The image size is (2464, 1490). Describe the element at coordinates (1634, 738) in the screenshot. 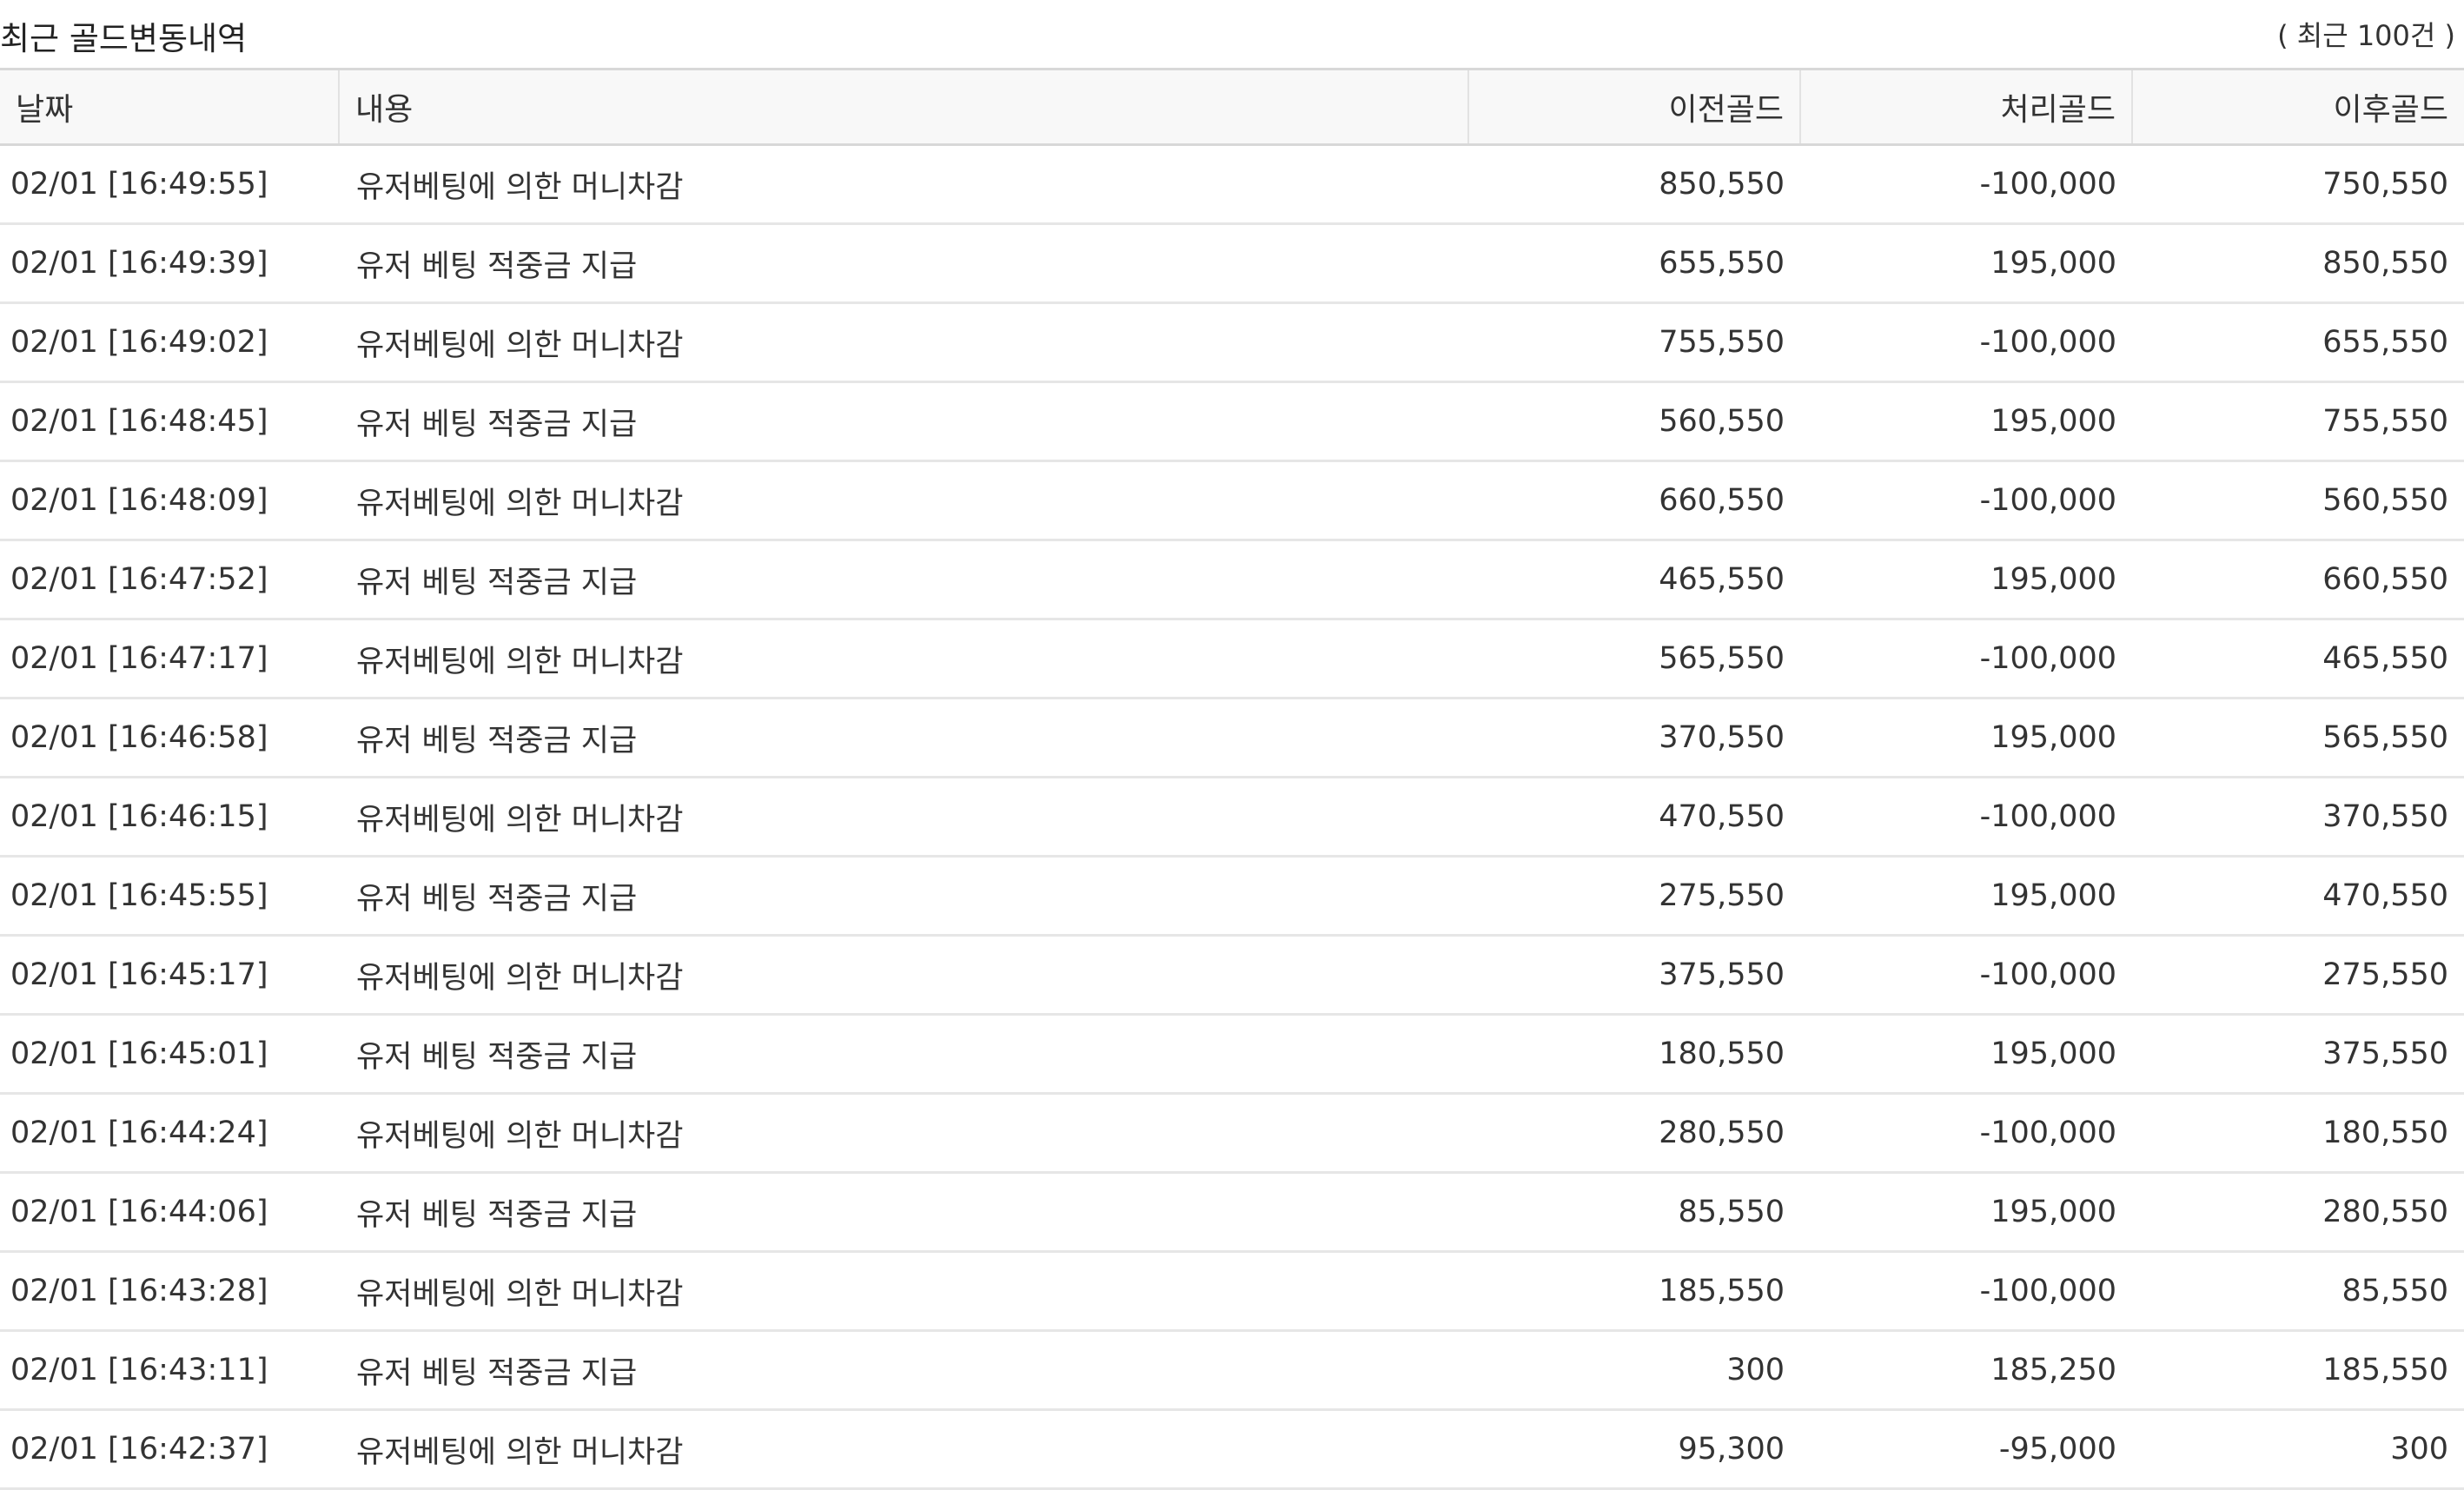

I see `cell-previous-gold: 370,550` at that location.